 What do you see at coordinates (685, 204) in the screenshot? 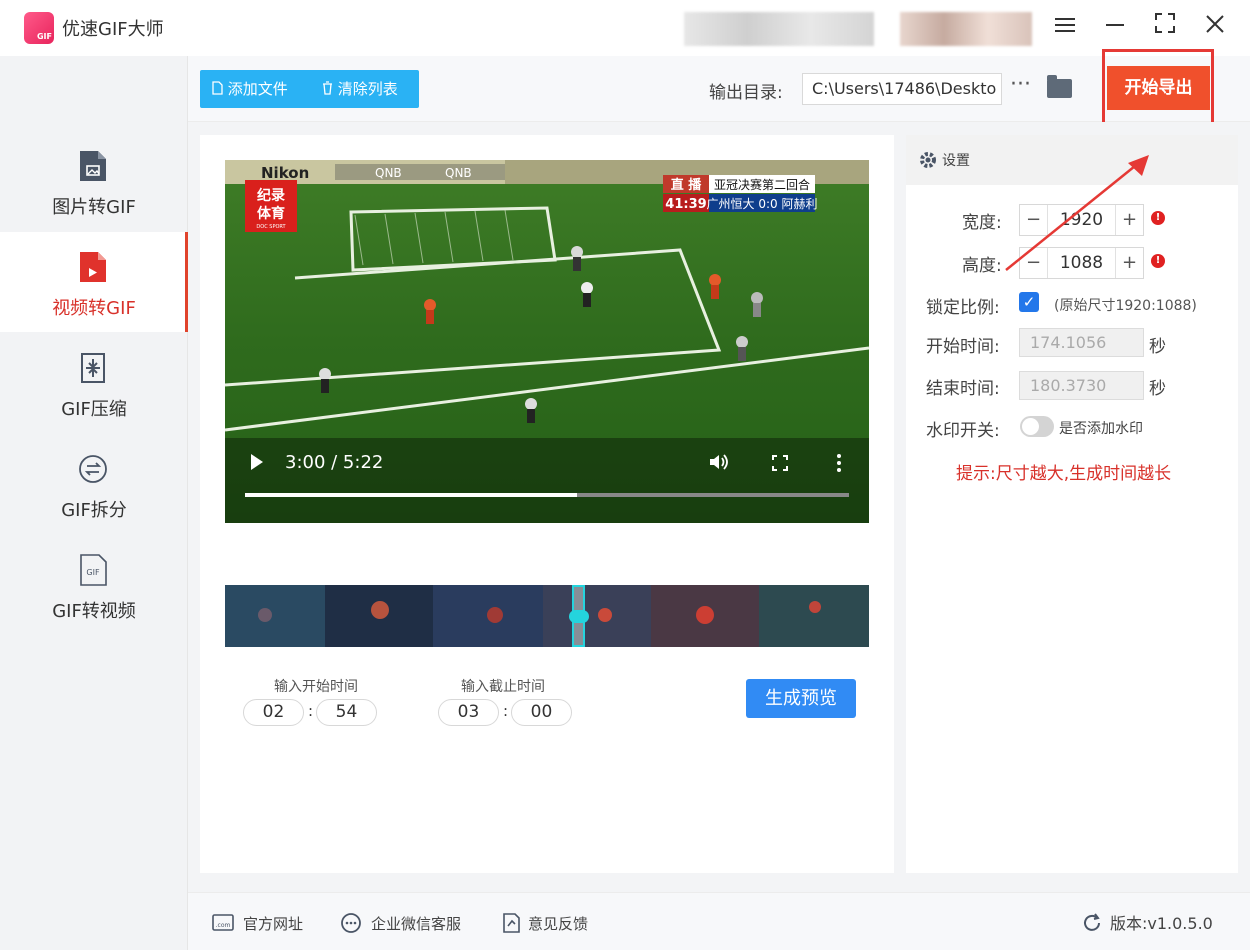
I see `match-clock: 41:39` at bounding box center [685, 204].